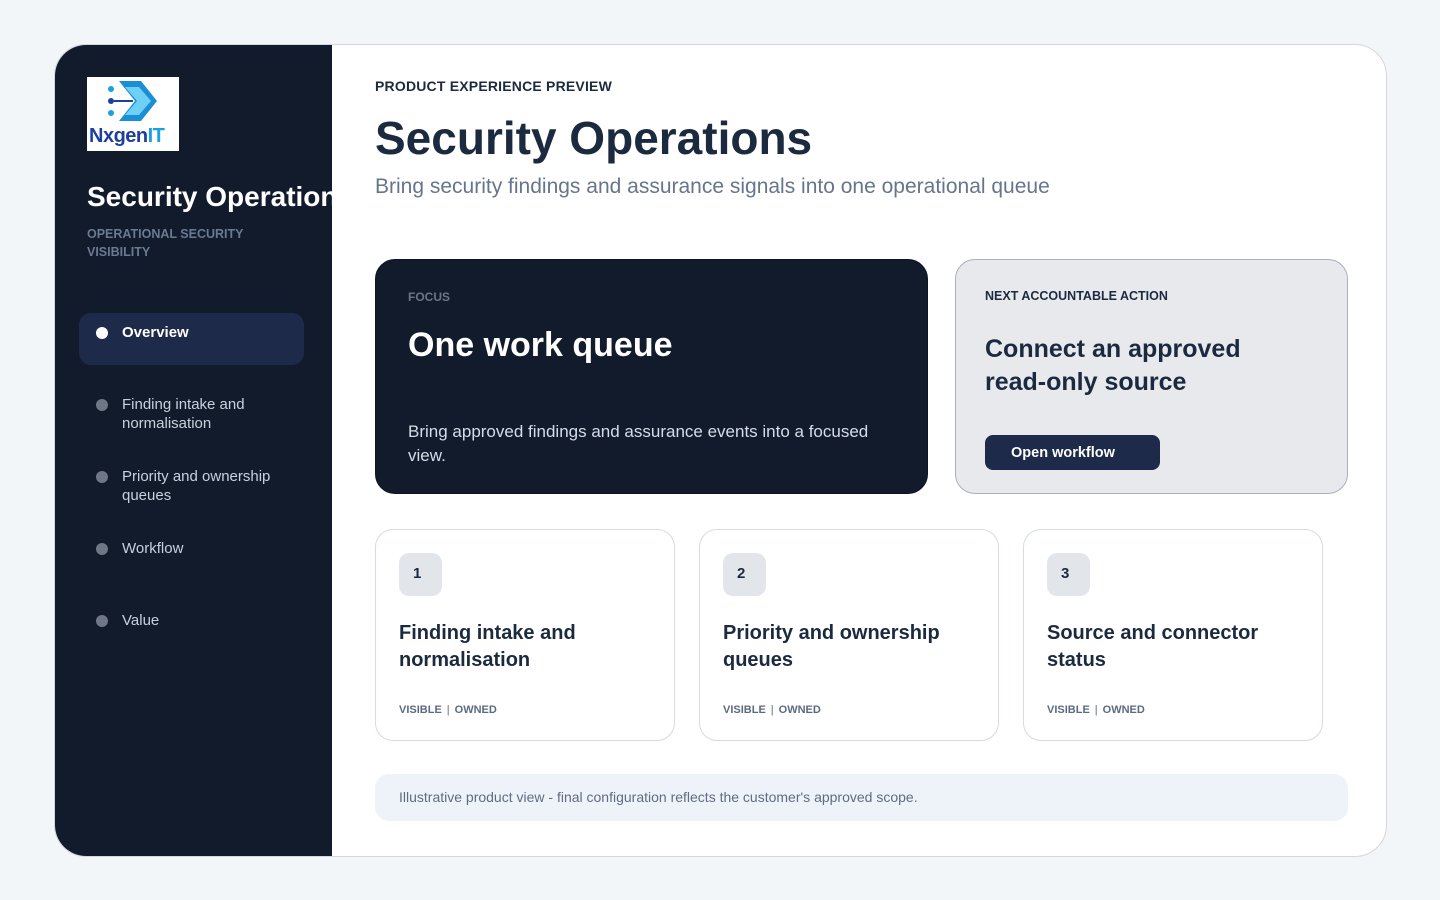 The height and width of the screenshot is (900, 1440). I want to click on sidebar-item-finding-intake: Finding intake and normalisation, so click(191, 411).